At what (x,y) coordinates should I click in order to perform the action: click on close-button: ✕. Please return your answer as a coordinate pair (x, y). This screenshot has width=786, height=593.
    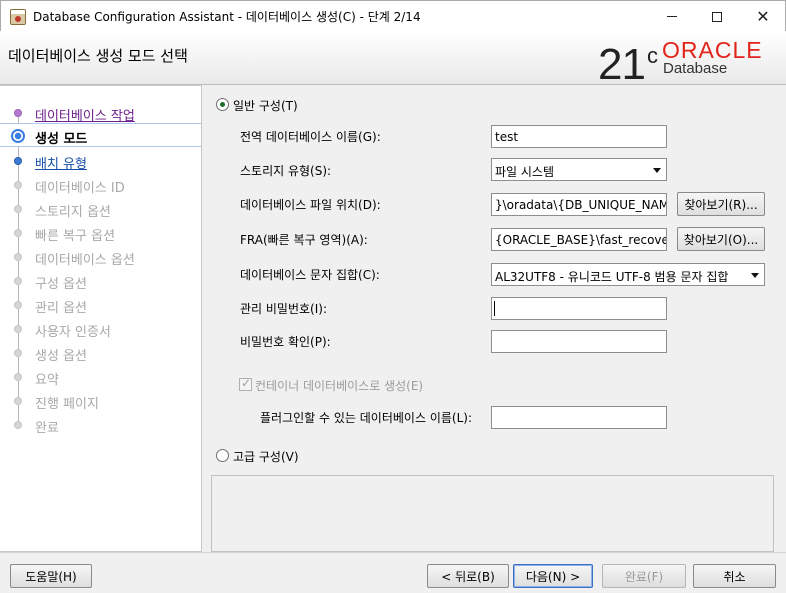
    Looking at the image, I should click on (763, 16).